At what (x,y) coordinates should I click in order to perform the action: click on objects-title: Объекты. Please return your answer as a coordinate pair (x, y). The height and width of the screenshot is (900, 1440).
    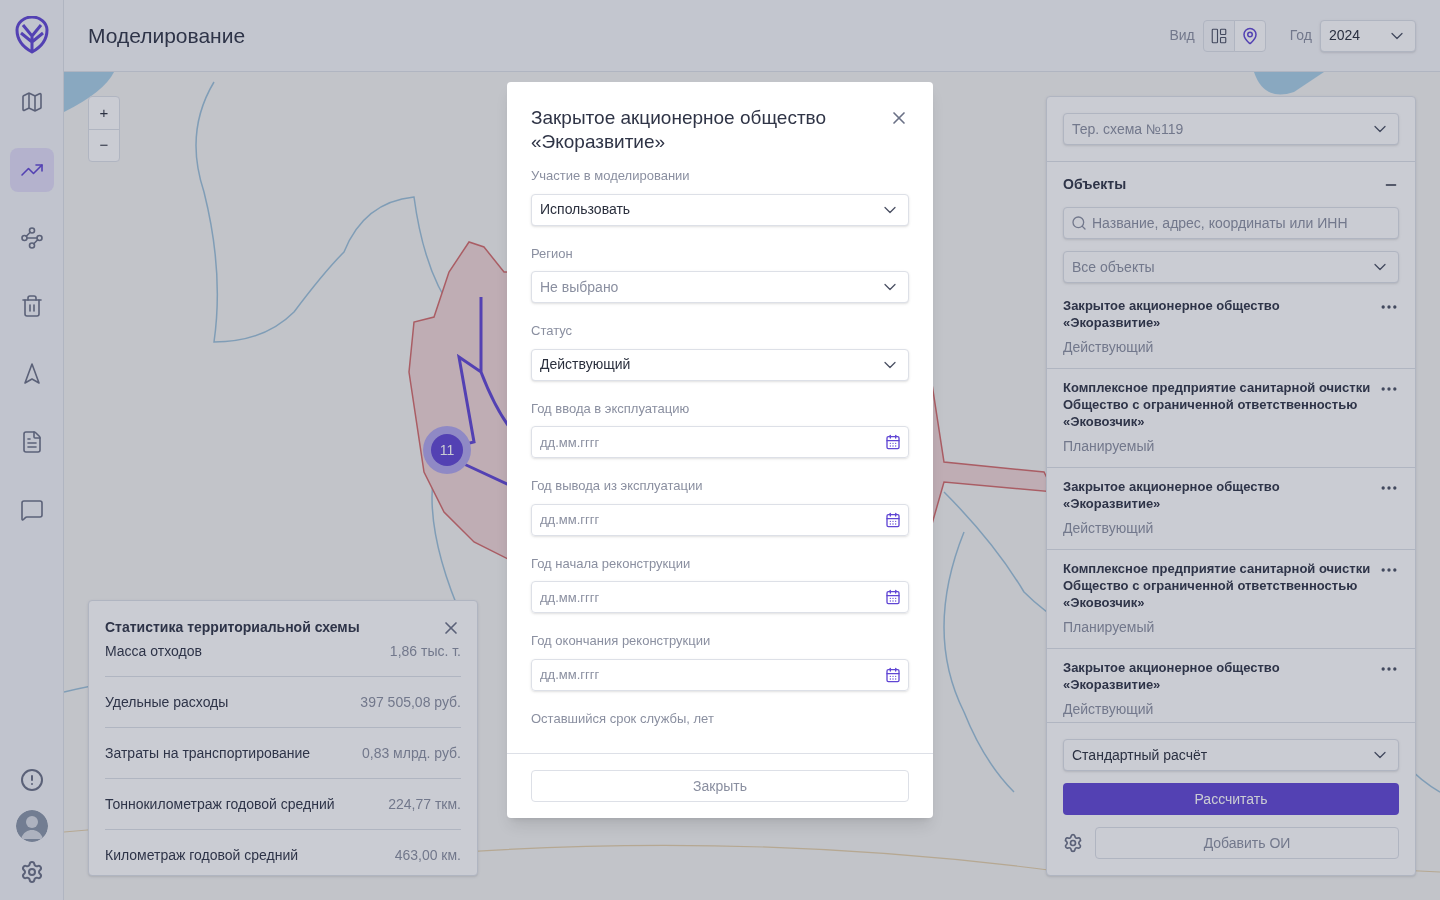
    Looking at the image, I should click on (1095, 184).